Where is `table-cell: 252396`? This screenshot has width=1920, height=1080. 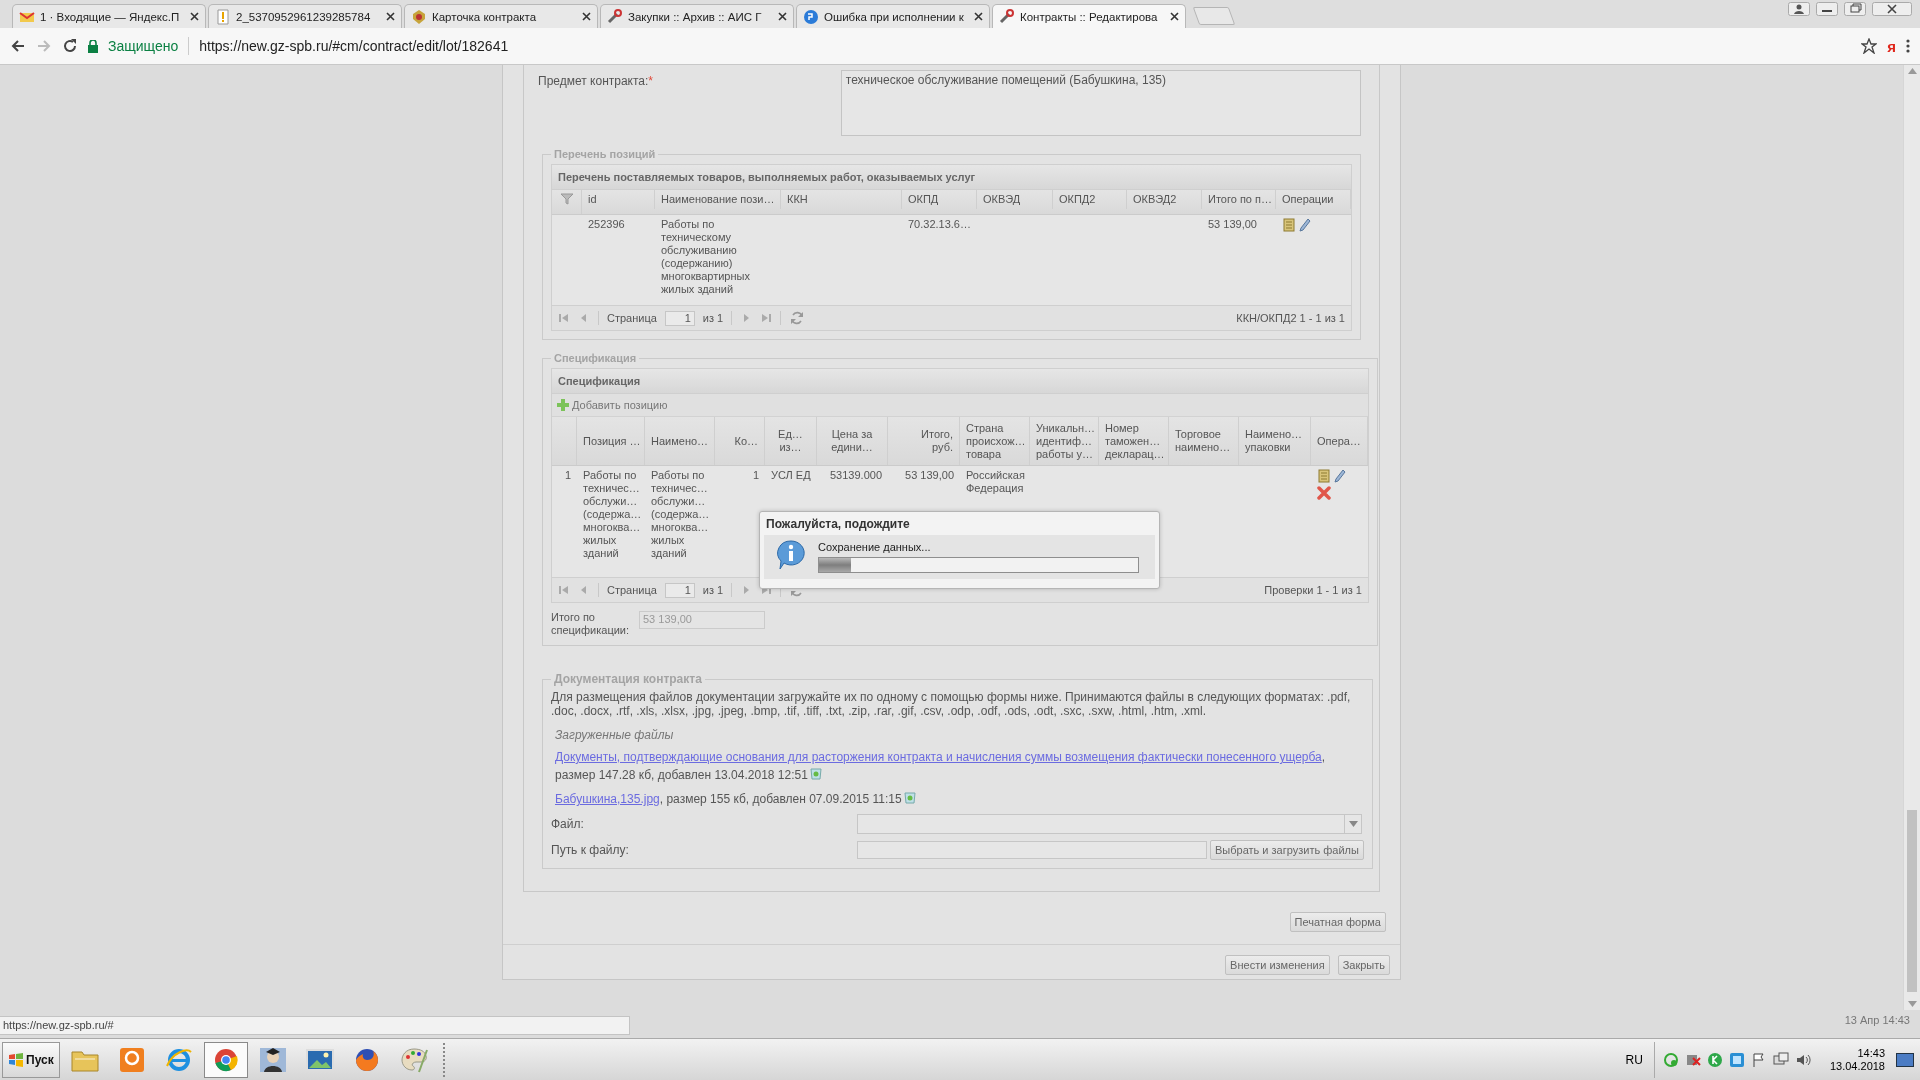 table-cell: 252396 is located at coordinates (606, 224).